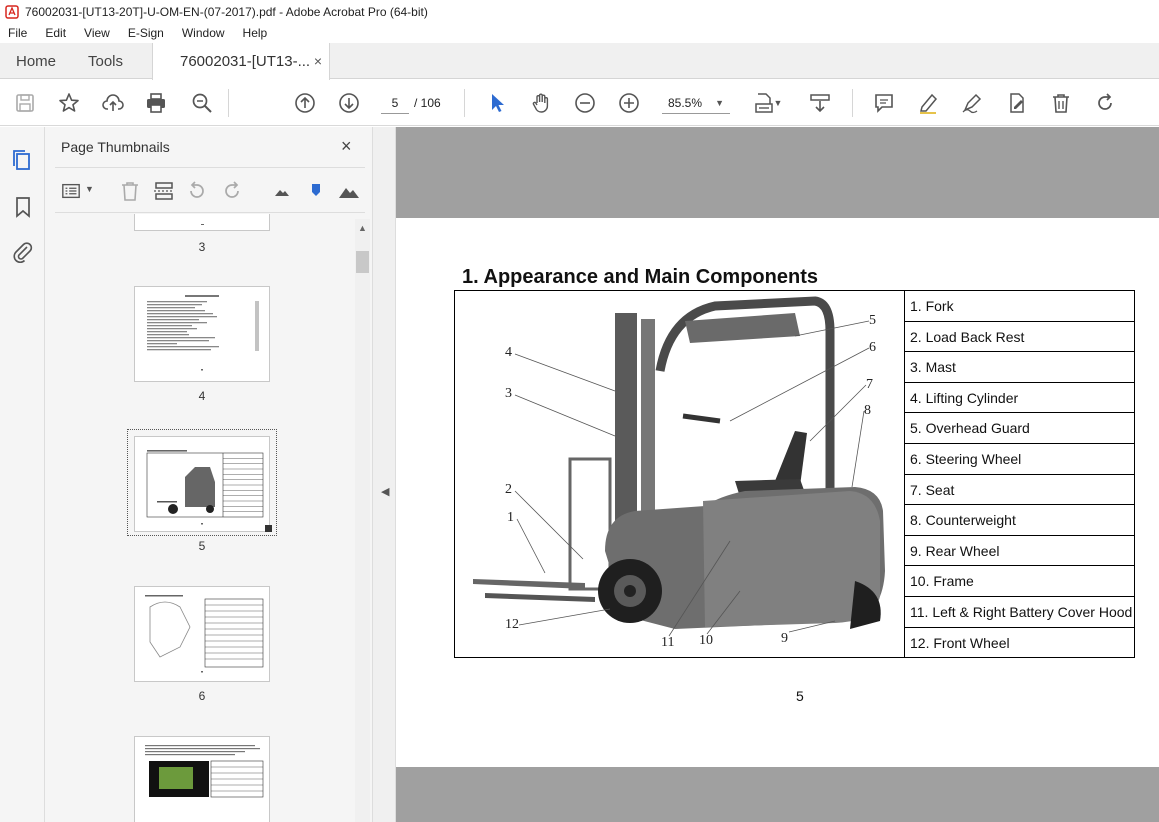 The image size is (1159, 822). What do you see at coordinates (202, 696) in the screenshot?
I see `thumbnail-label: 6` at bounding box center [202, 696].